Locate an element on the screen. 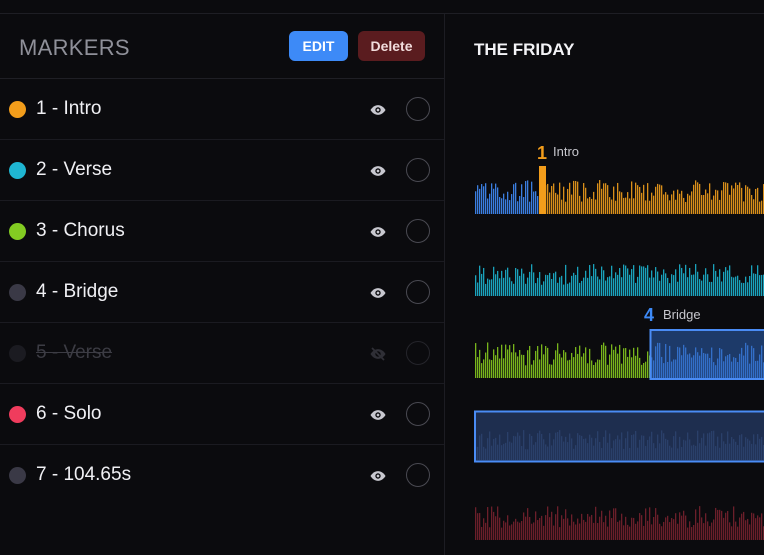 The image size is (764, 555). marker-label: 7 - 104.65s is located at coordinates (84, 474).